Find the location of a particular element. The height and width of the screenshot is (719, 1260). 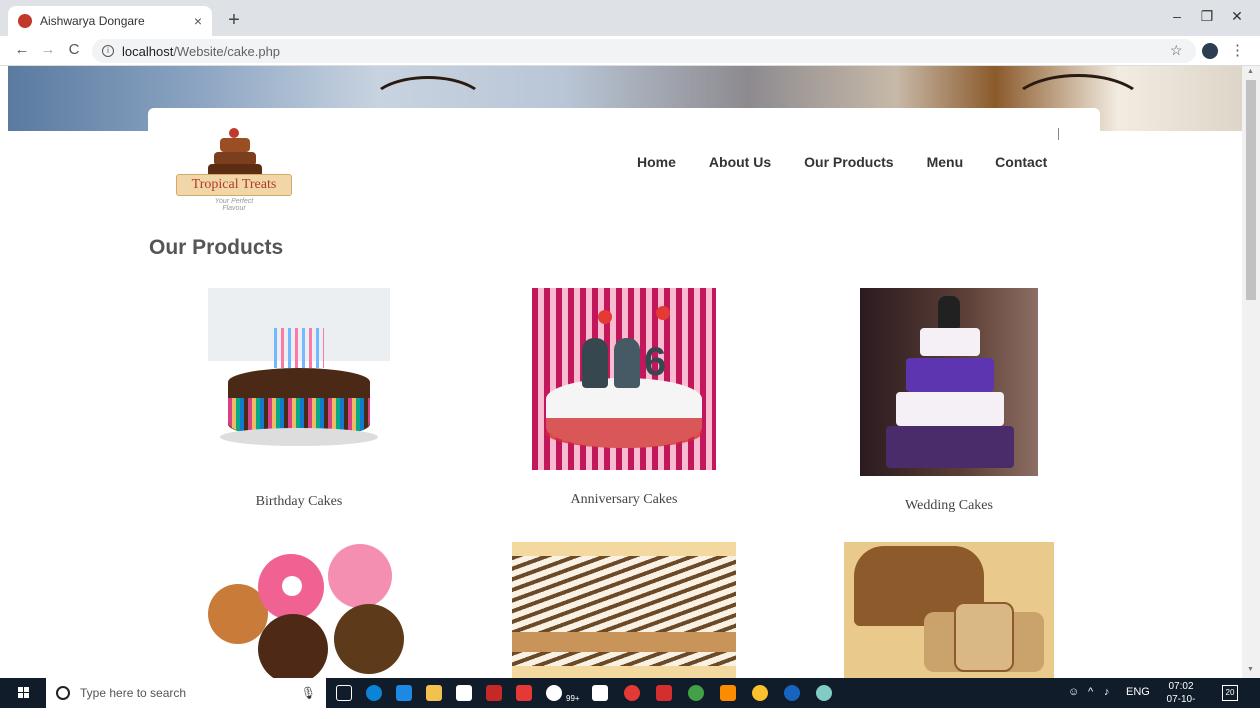

main-nav: Home About Us Our Products Menu Contact is located at coordinates (842, 162).